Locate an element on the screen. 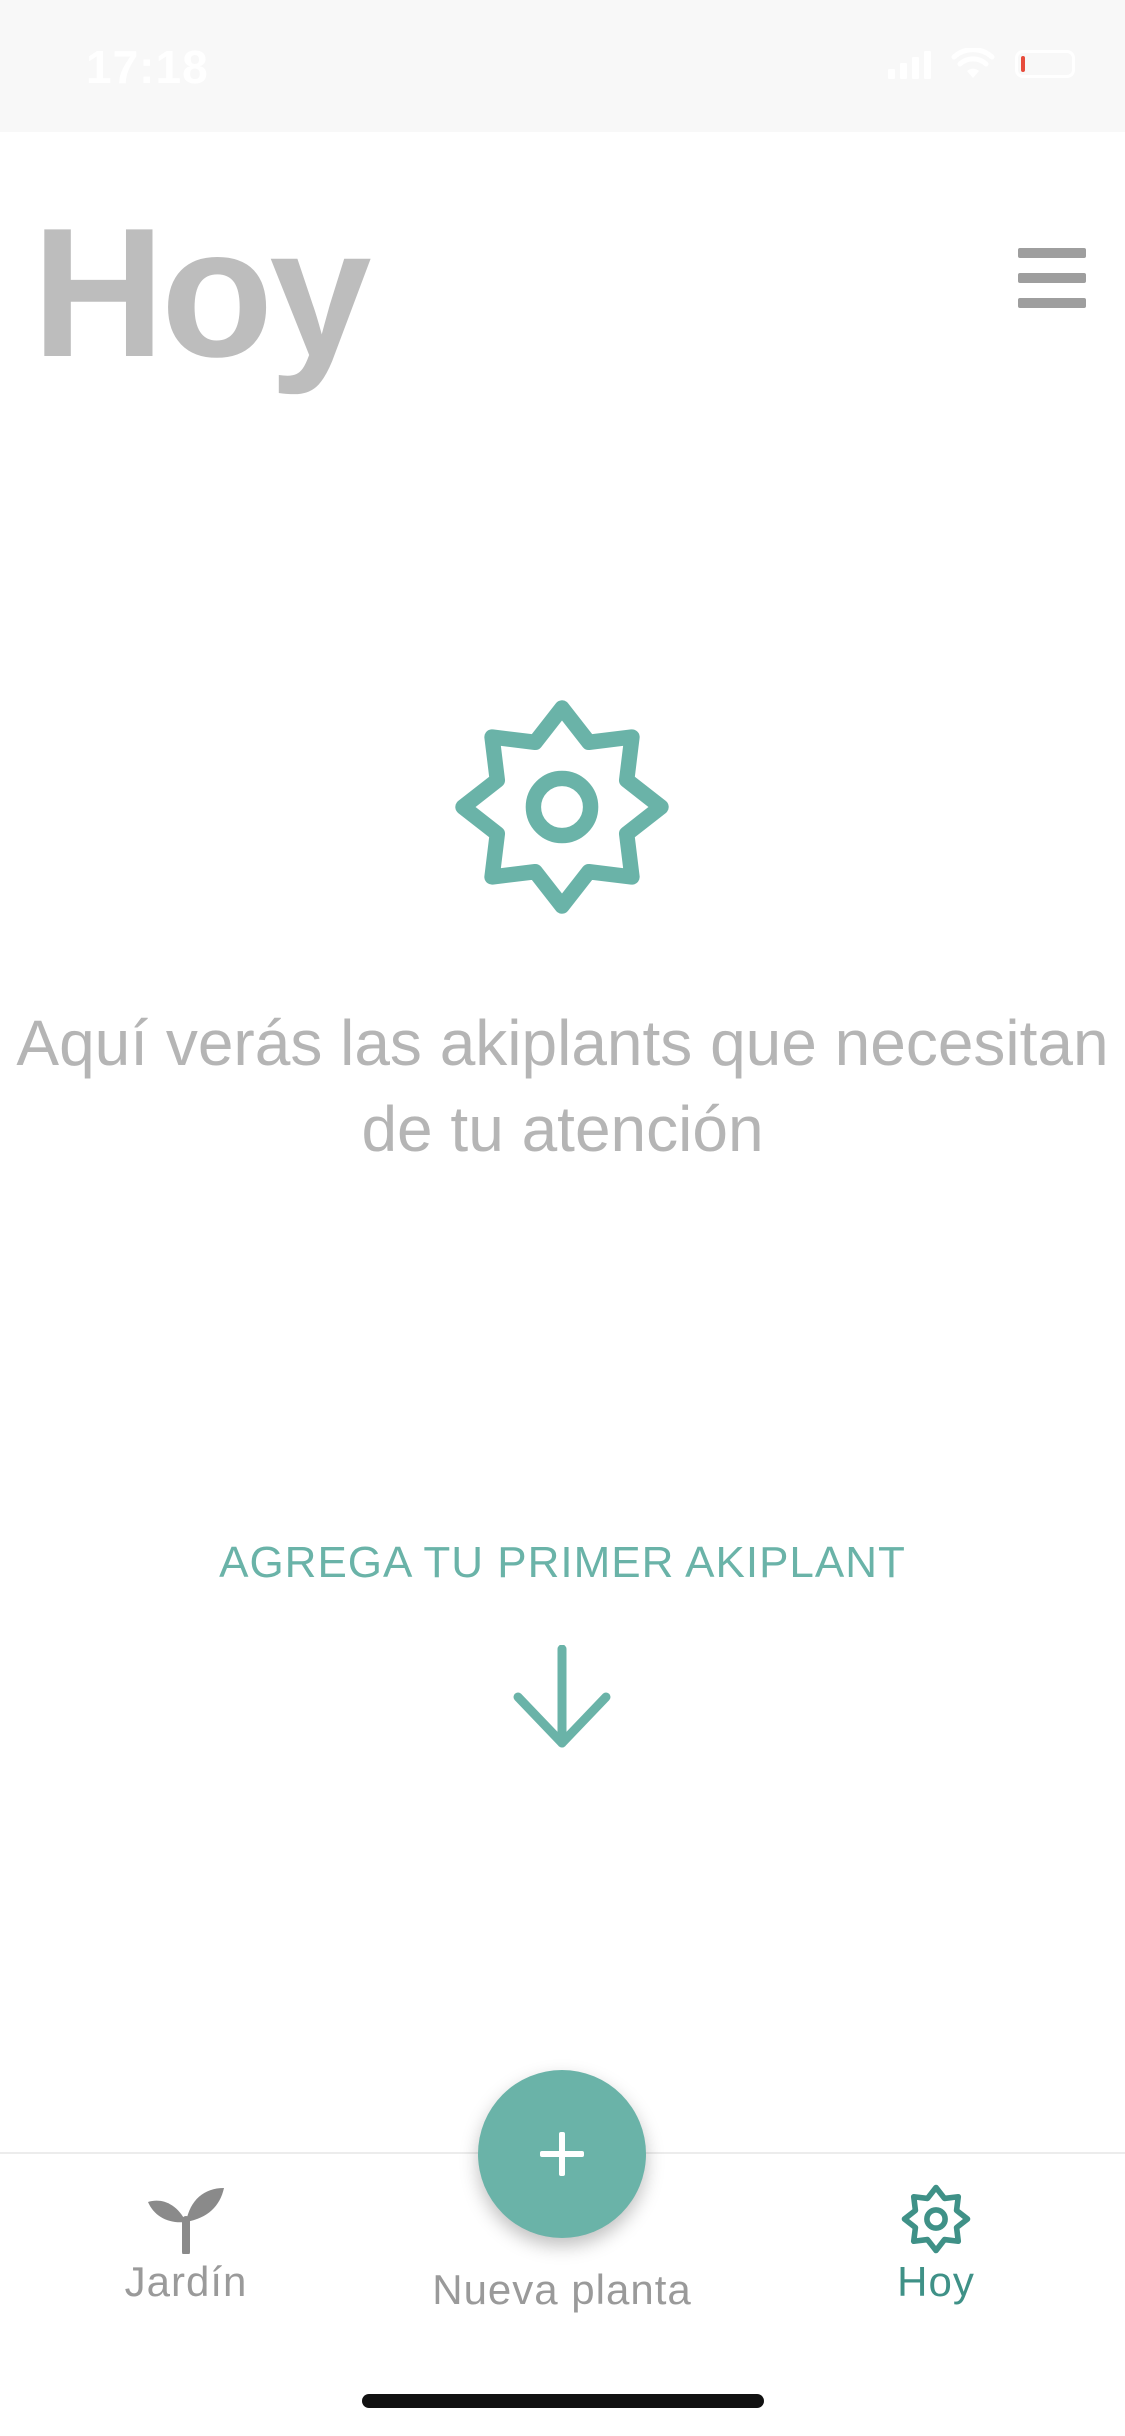 The height and width of the screenshot is (2436, 1125). status-time: 17:18 is located at coordinates (147, 67).